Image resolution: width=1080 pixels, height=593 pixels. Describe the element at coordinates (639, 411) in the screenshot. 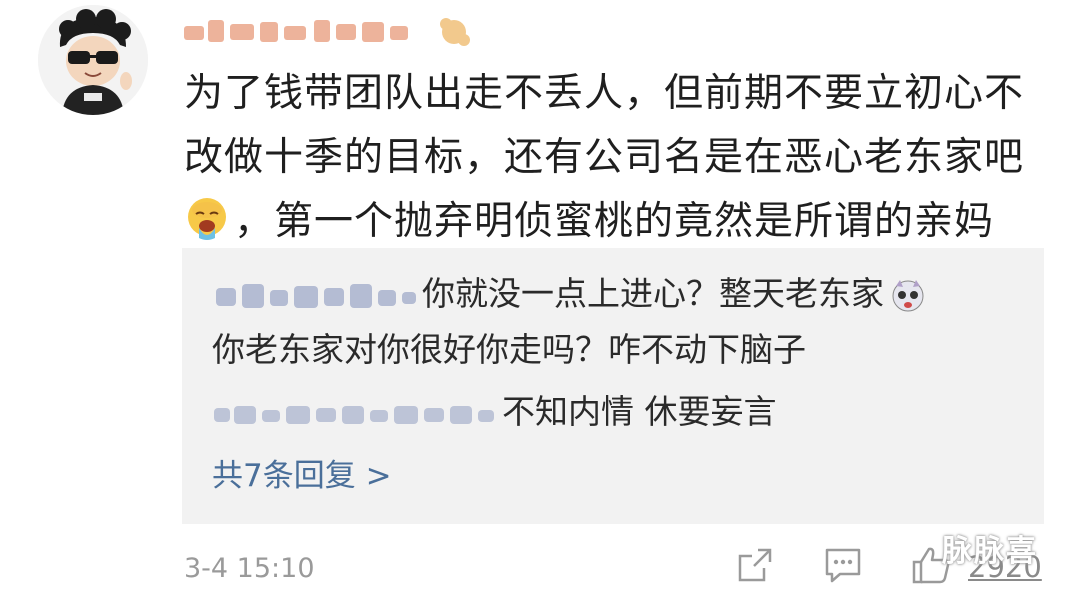

I see `reply-2-text: 不知内情 休要妄言` at that location.